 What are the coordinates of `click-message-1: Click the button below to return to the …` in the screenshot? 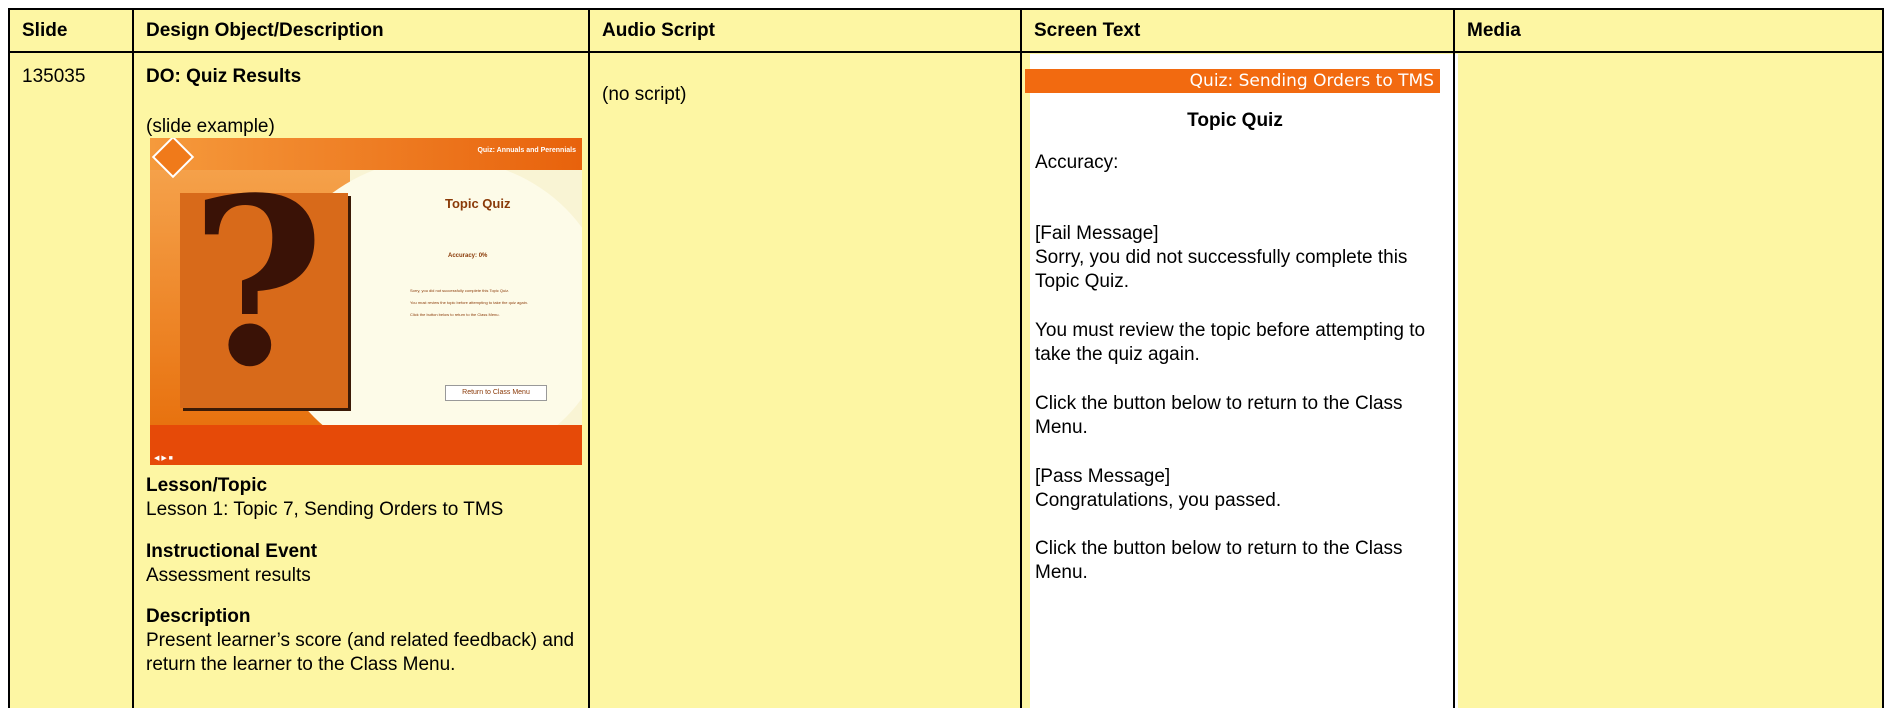 It's located at (1219, 415).